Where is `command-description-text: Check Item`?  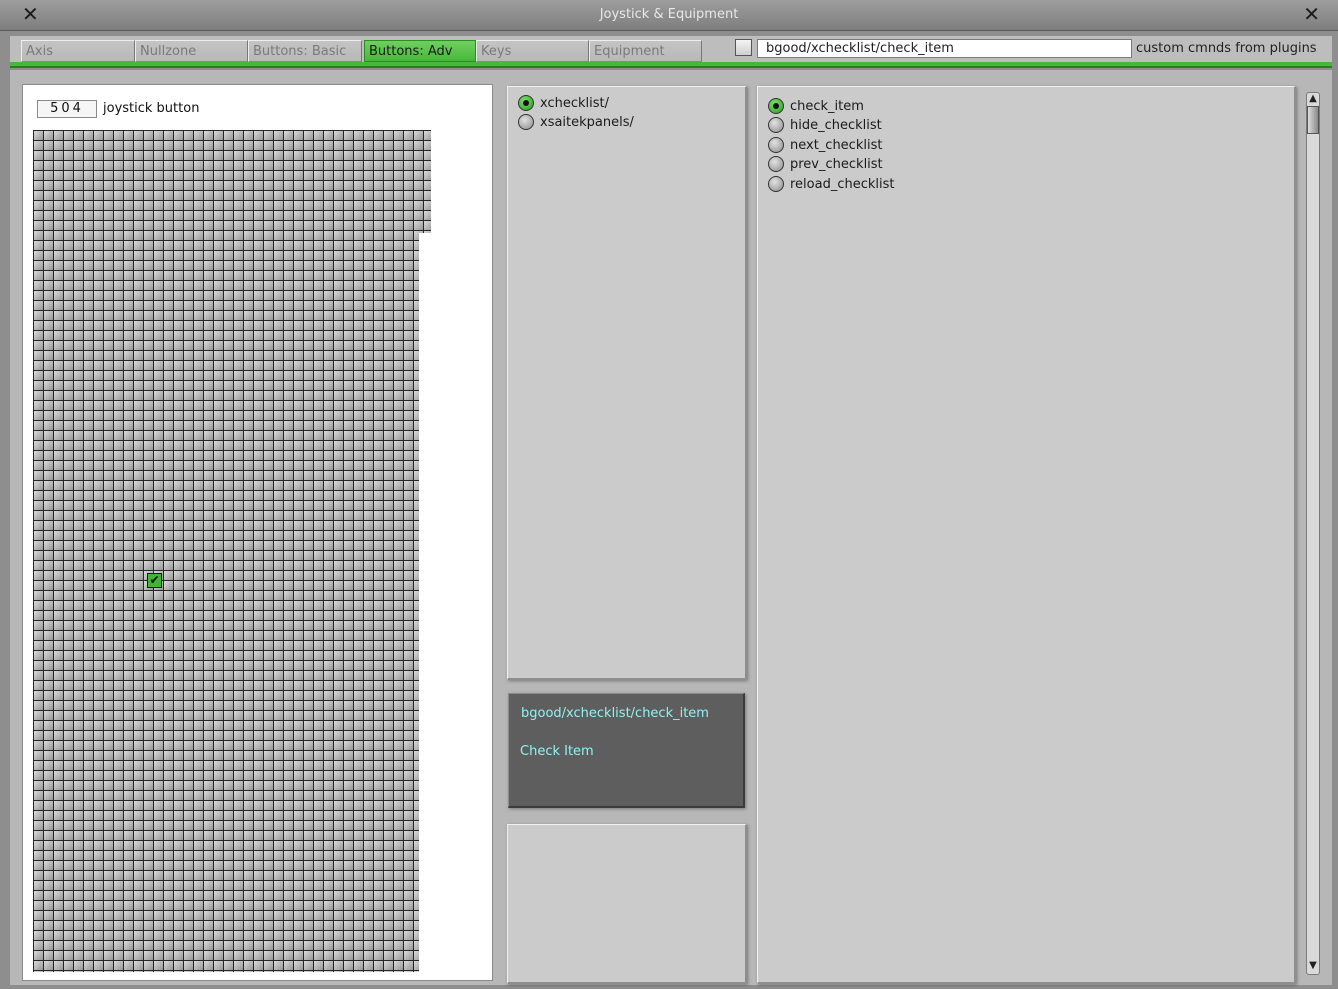
command-description-text: Check Item is located at coordinates (557, 751).